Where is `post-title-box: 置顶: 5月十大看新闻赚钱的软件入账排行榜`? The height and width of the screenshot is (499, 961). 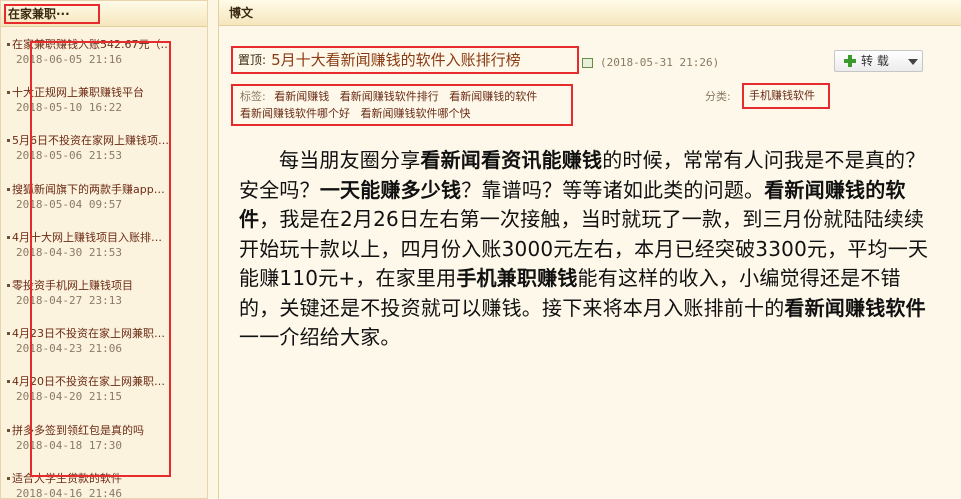
post-title-box: 置顶: 5月十大看新闻赚钱的软件入账排行榜 is located at coordinates (405, 60).